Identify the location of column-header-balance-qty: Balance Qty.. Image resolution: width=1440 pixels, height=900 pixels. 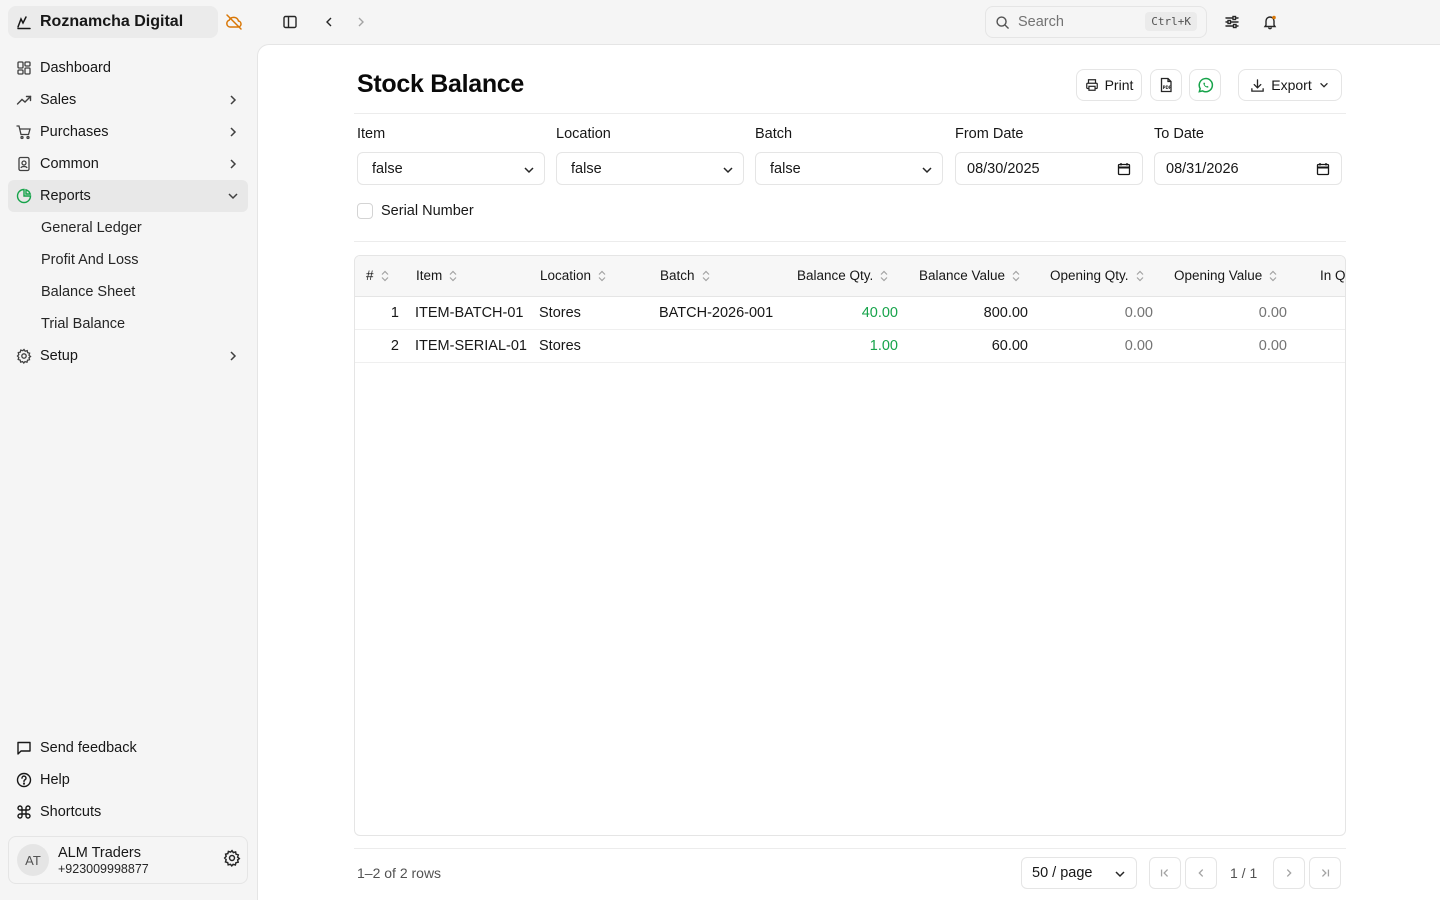
(843, 275).